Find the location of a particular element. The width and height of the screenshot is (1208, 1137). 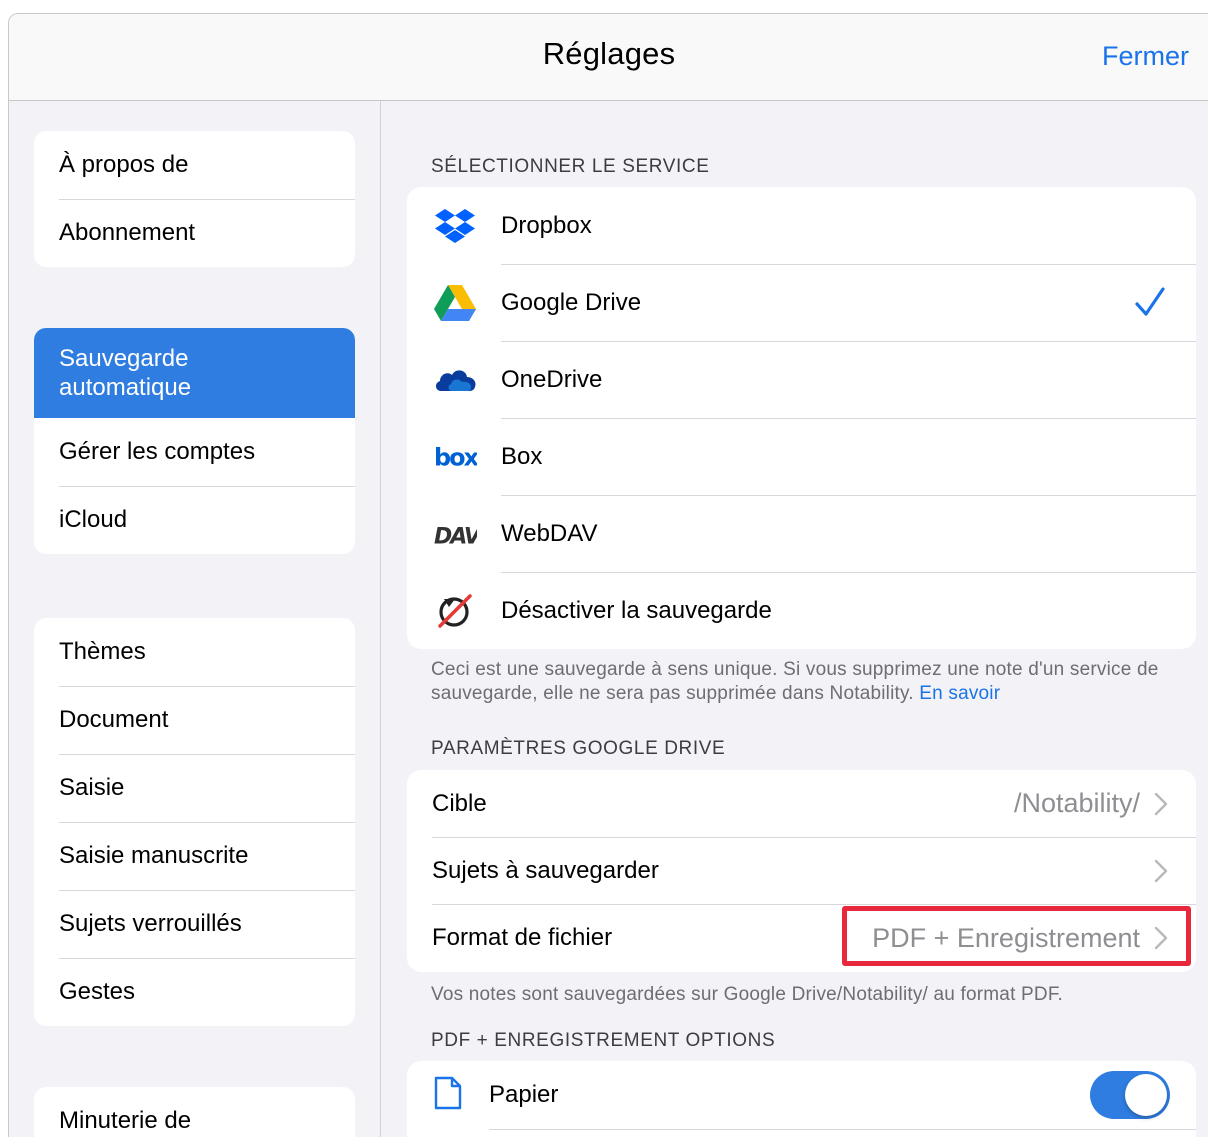

service-row-onedrive: OneDrive is located at coordinates (801, 379).